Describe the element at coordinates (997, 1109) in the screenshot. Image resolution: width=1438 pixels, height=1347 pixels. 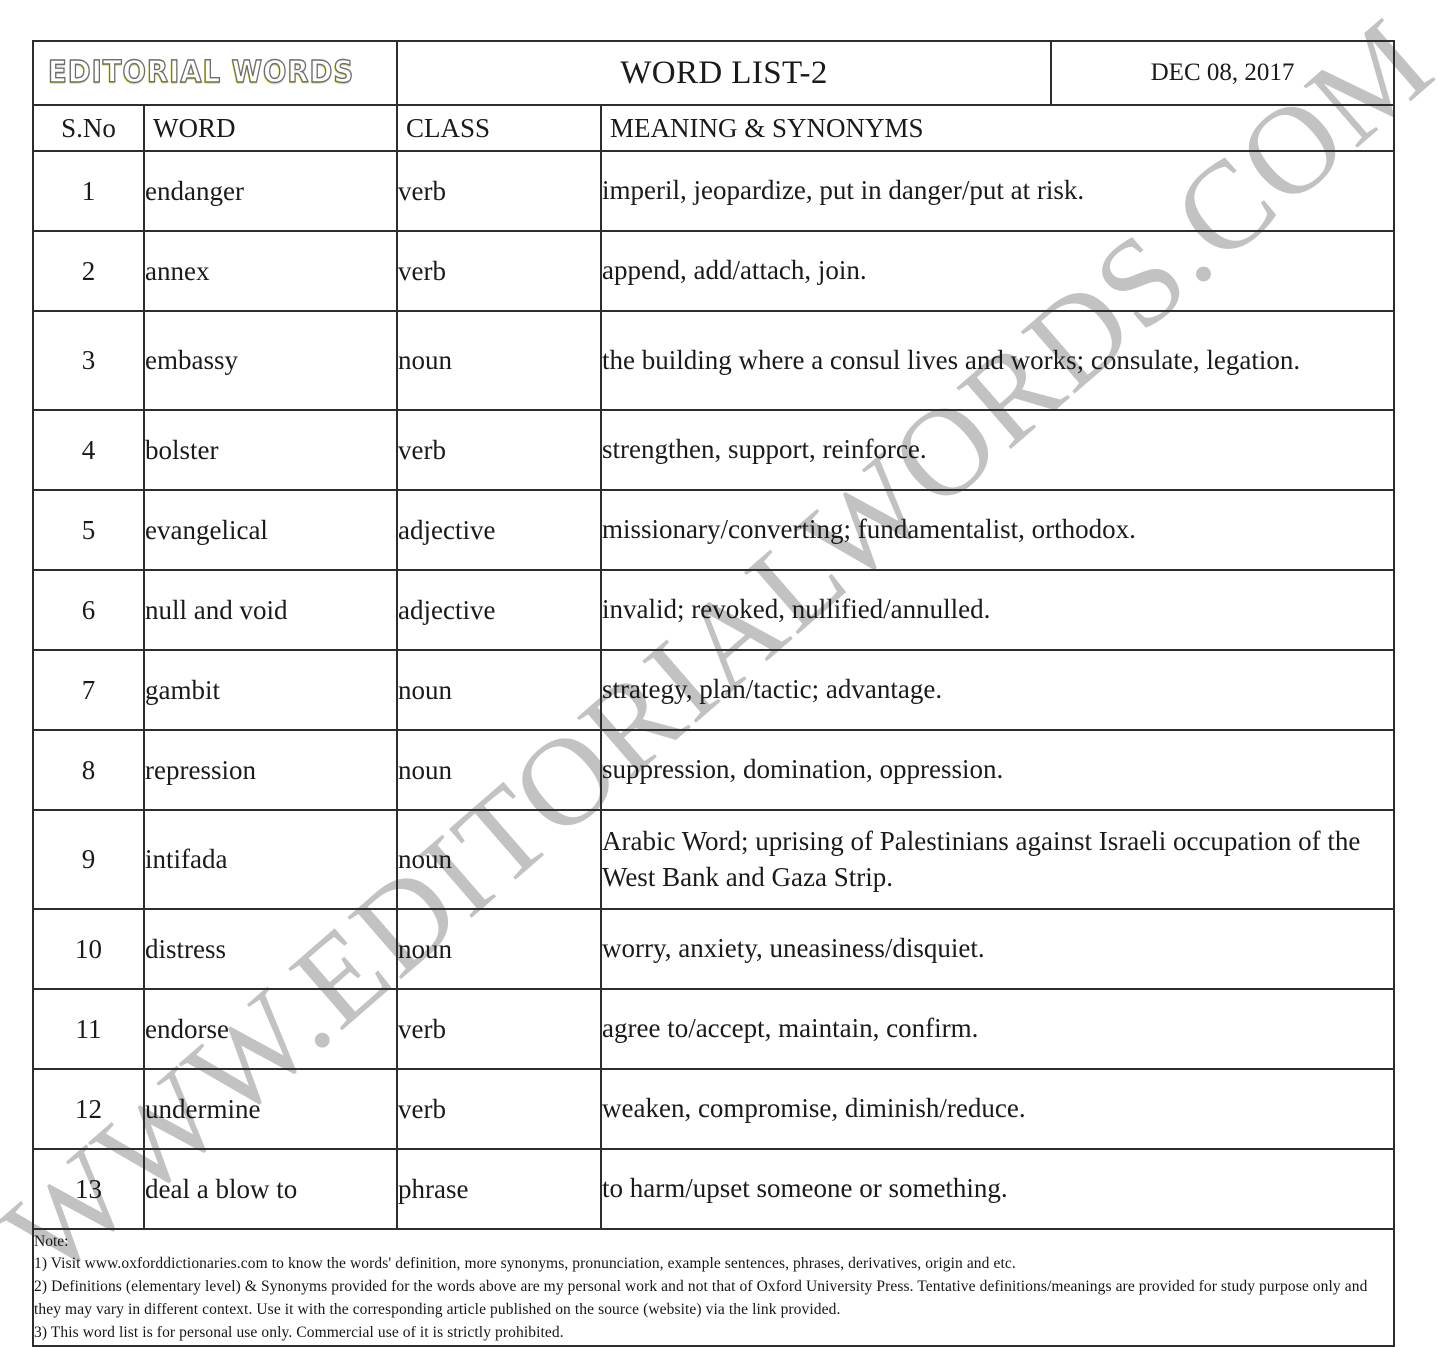
I see `cell-meaning: weaken, compromise, diminish/reduce.` at that location.